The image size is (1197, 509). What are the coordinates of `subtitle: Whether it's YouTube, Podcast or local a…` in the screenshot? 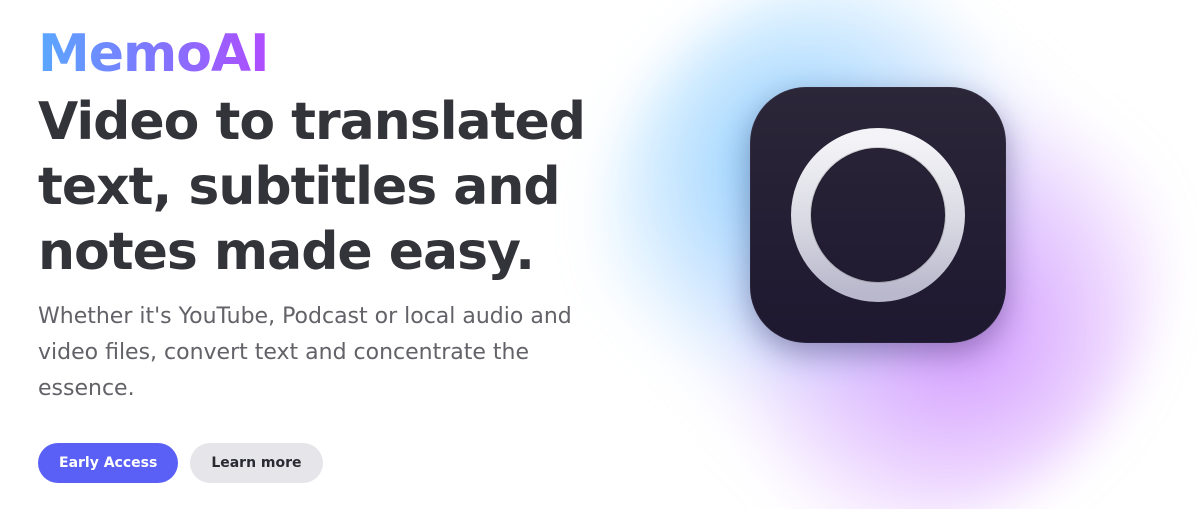 It's located at (305, 352).